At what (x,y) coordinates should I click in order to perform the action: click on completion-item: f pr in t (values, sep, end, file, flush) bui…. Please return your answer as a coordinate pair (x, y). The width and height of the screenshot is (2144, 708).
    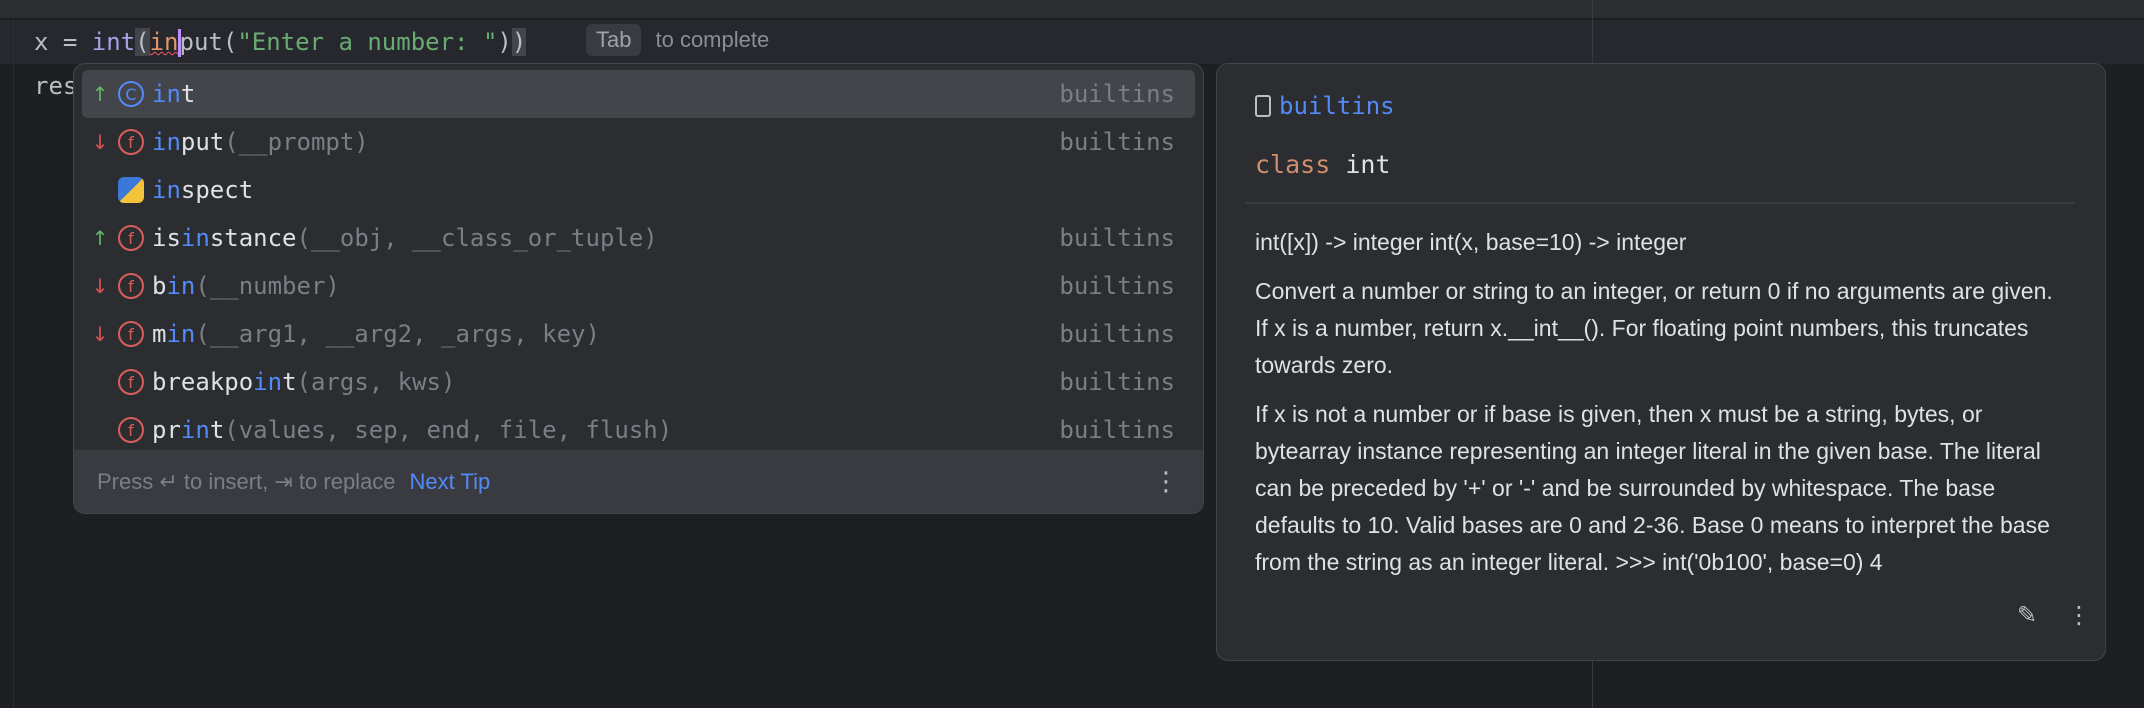
    Looking at the image, I should click on (638, 430).